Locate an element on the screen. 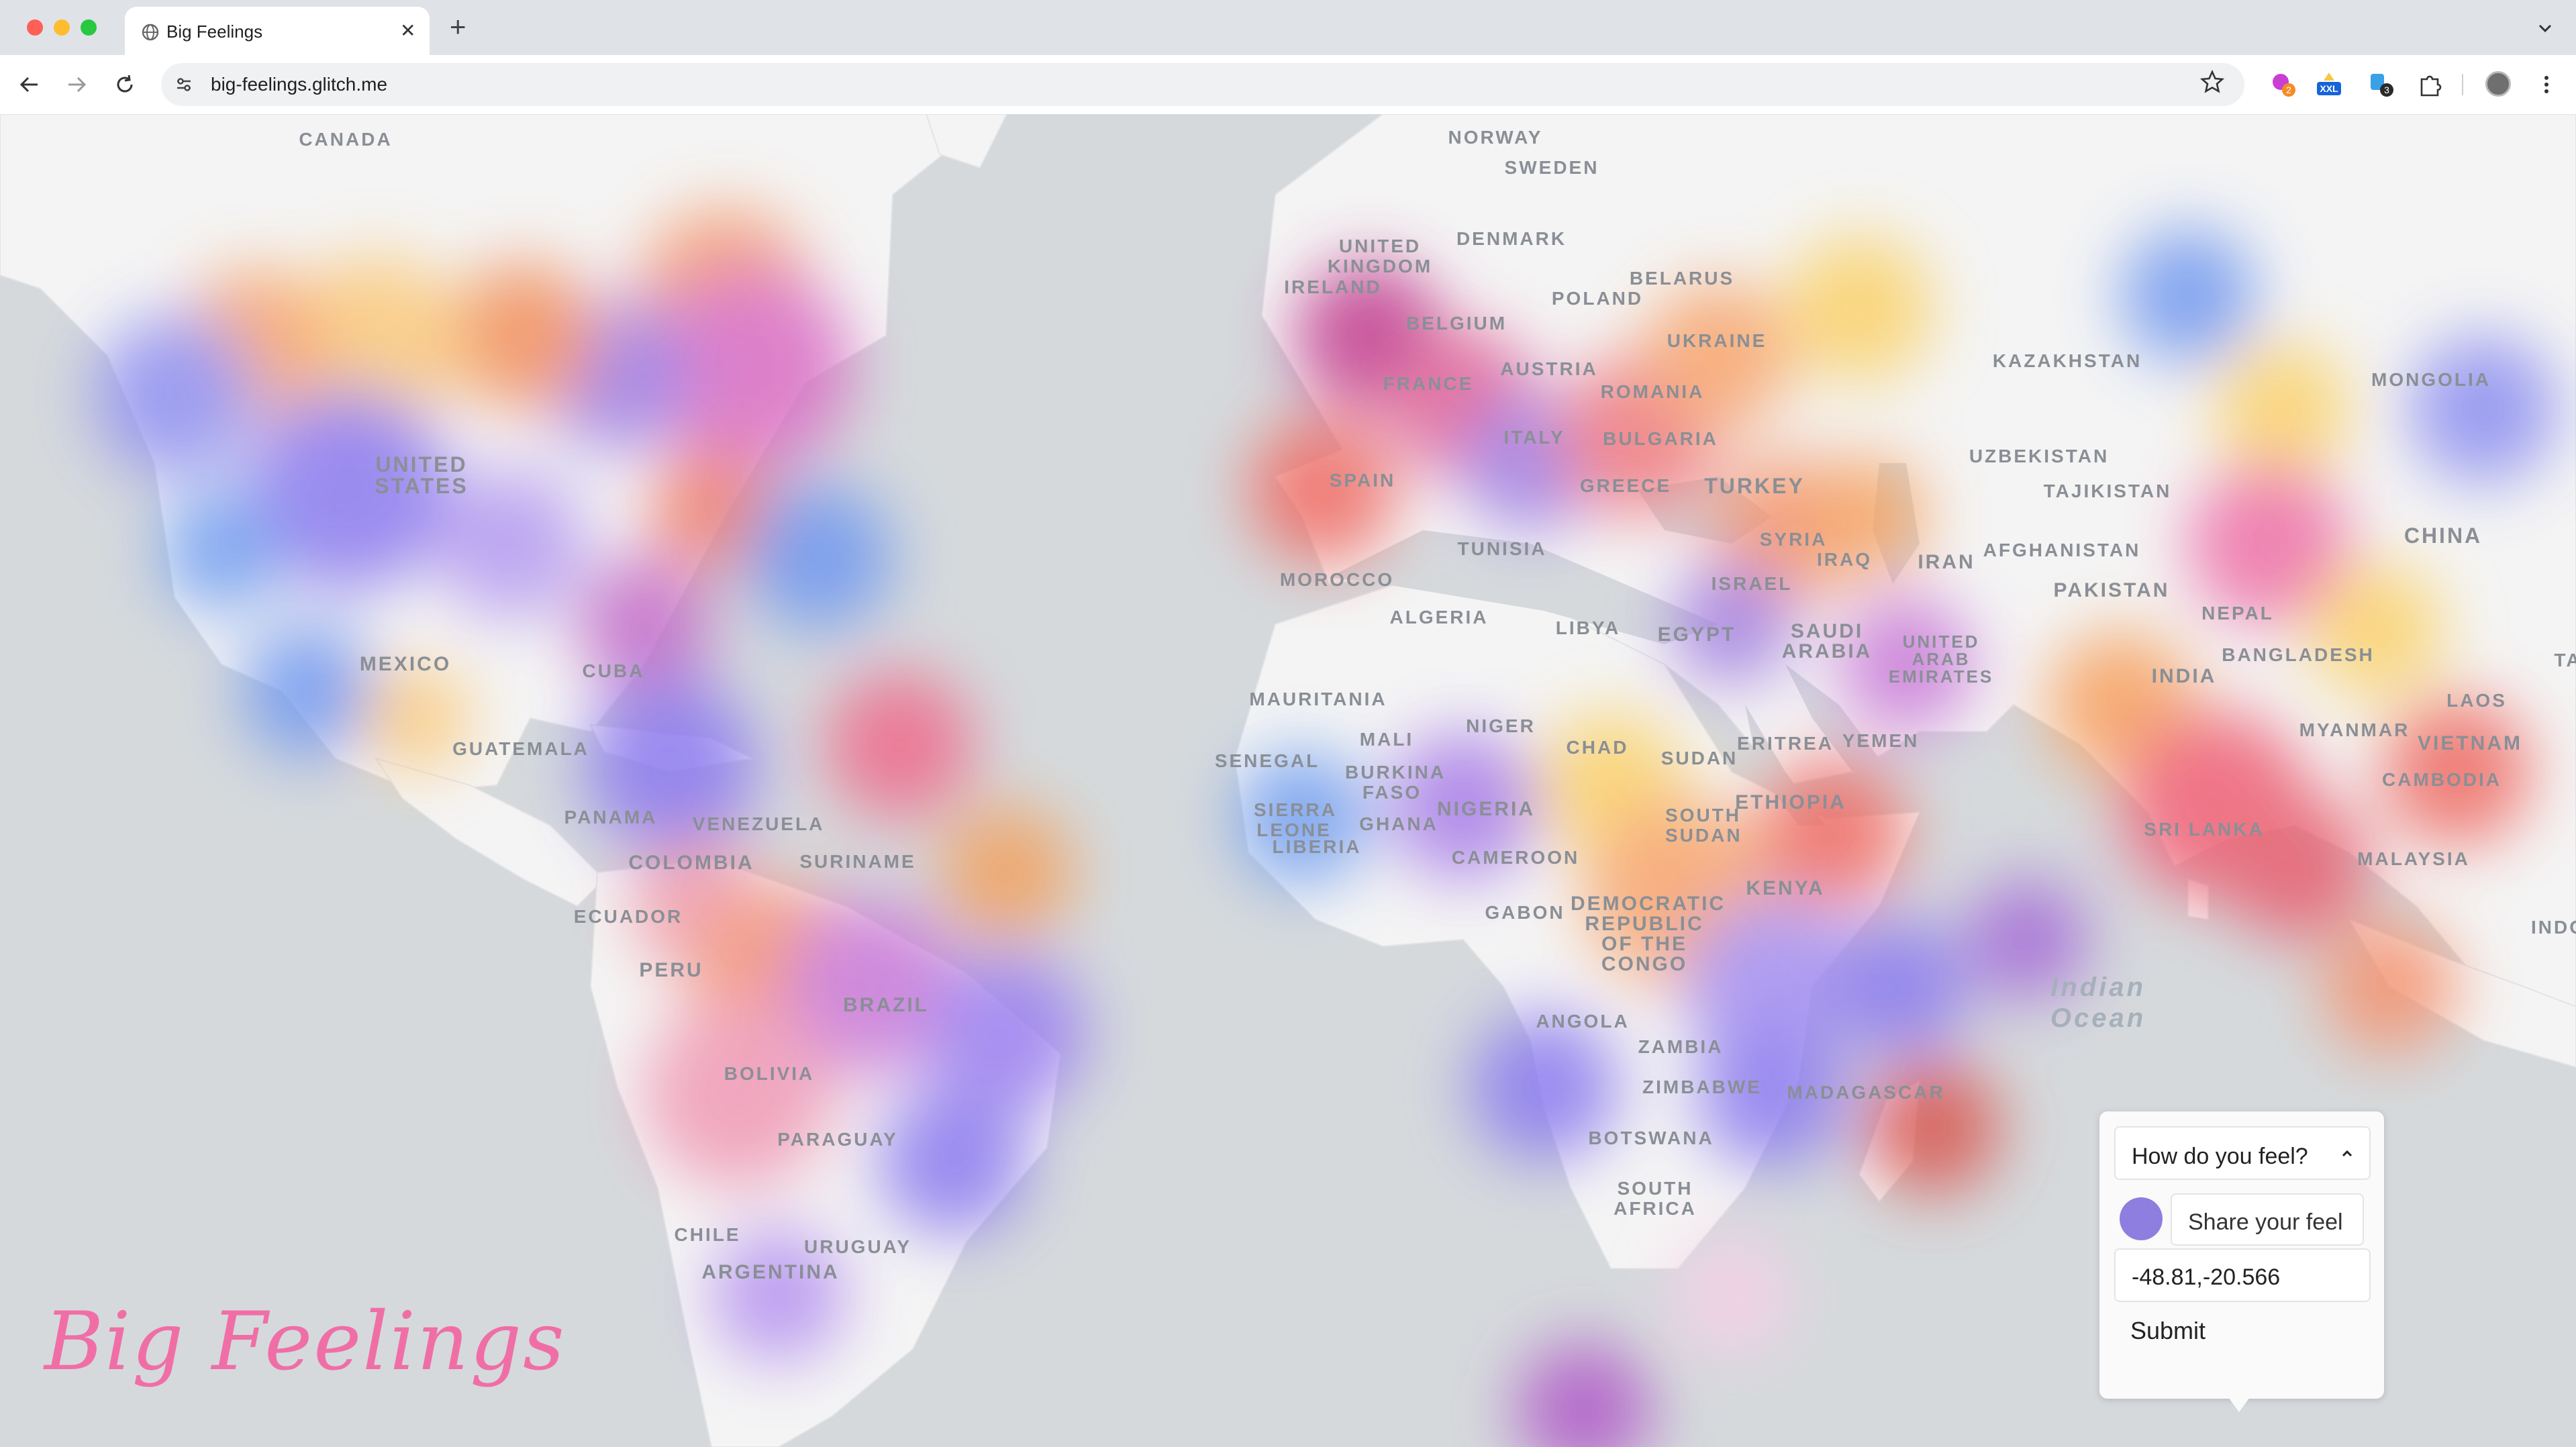  map-label: PAKISTAN is located at coordinates (2111, 590).